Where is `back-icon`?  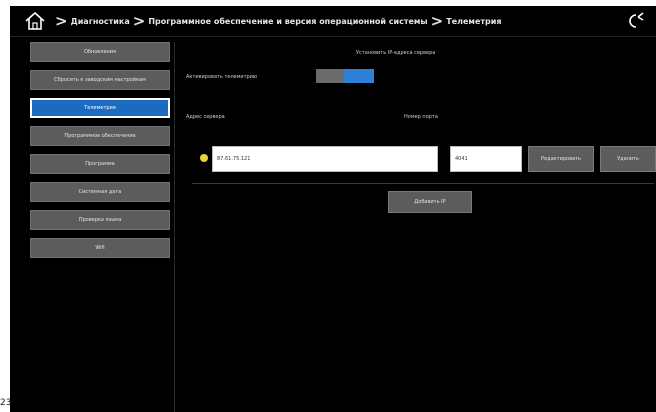
back-icon is located at coordinates (638, 21).